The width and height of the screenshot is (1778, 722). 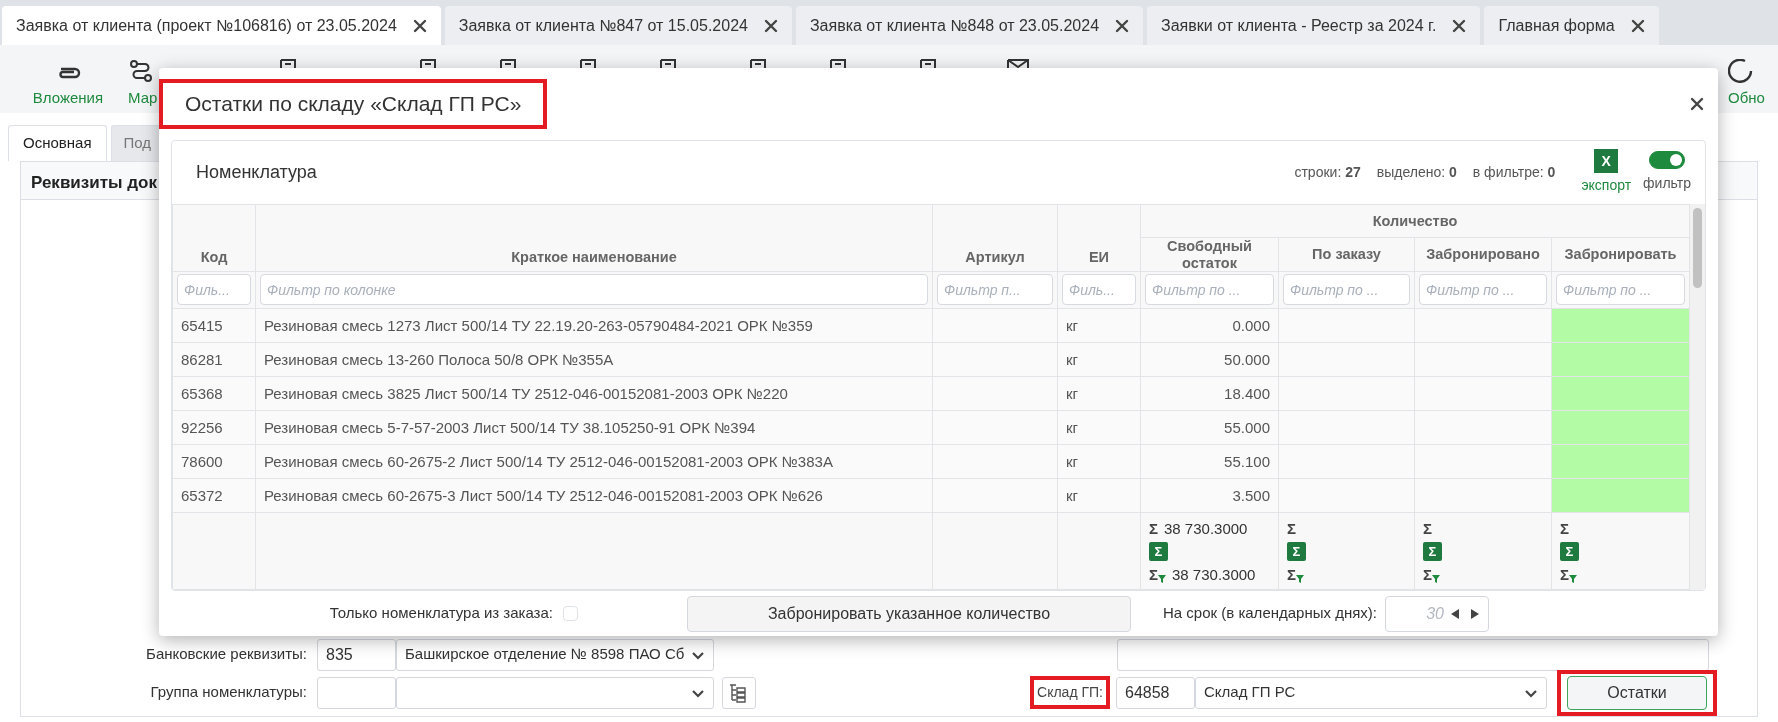 What do you see at coordinates (141, 71) in the screenshot?
I see `route-icon` at bounding box center [141, 71].